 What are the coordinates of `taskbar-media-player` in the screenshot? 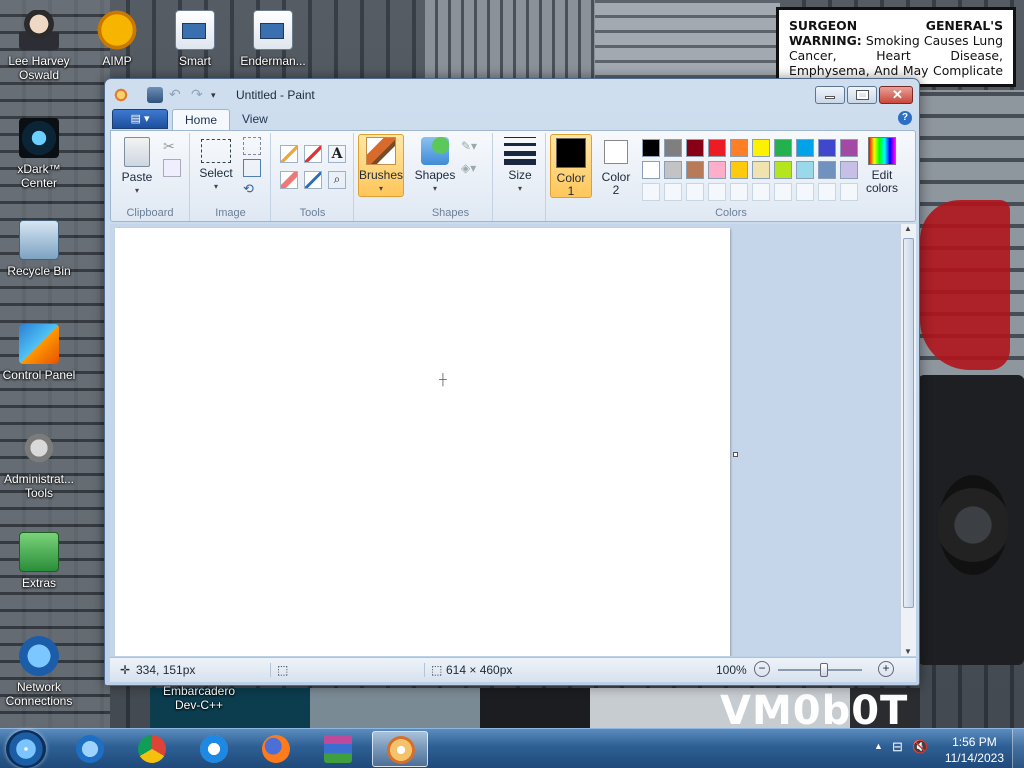 It's located at (90, 749).